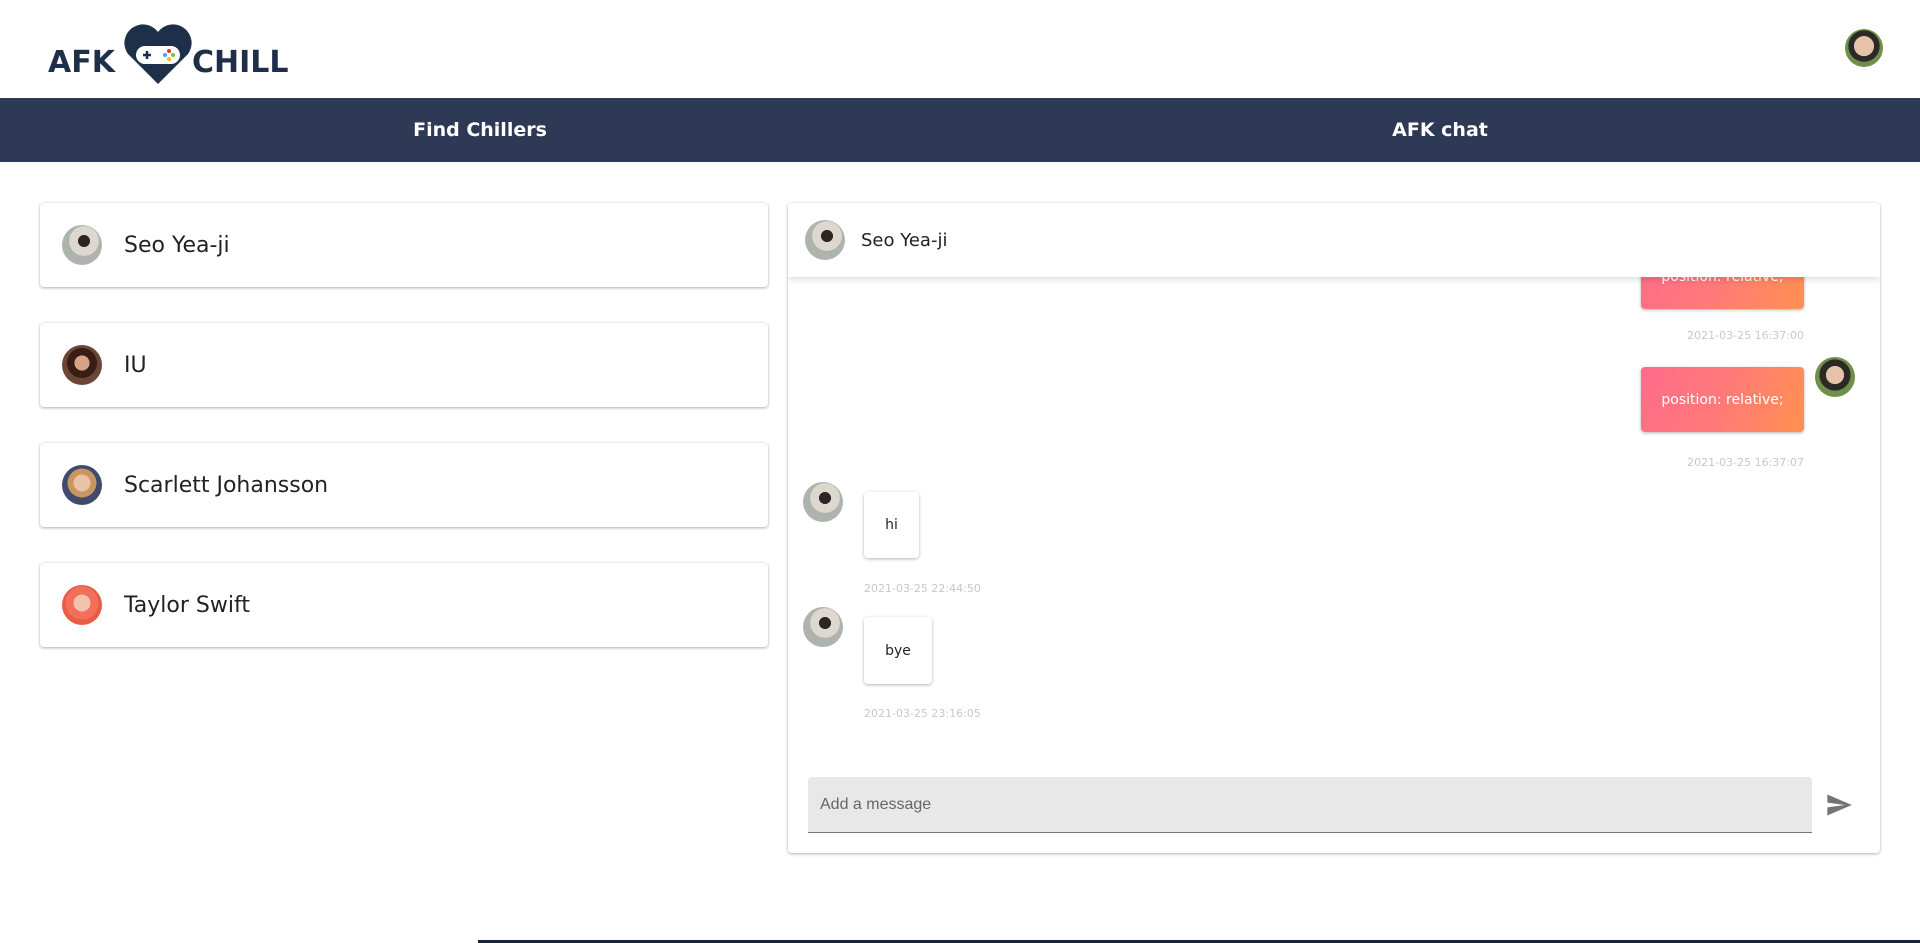 The width and height of the screenshot is (1920, 943). I want to click on chiller-name: Seo Yea-ji, so click(177, 245).